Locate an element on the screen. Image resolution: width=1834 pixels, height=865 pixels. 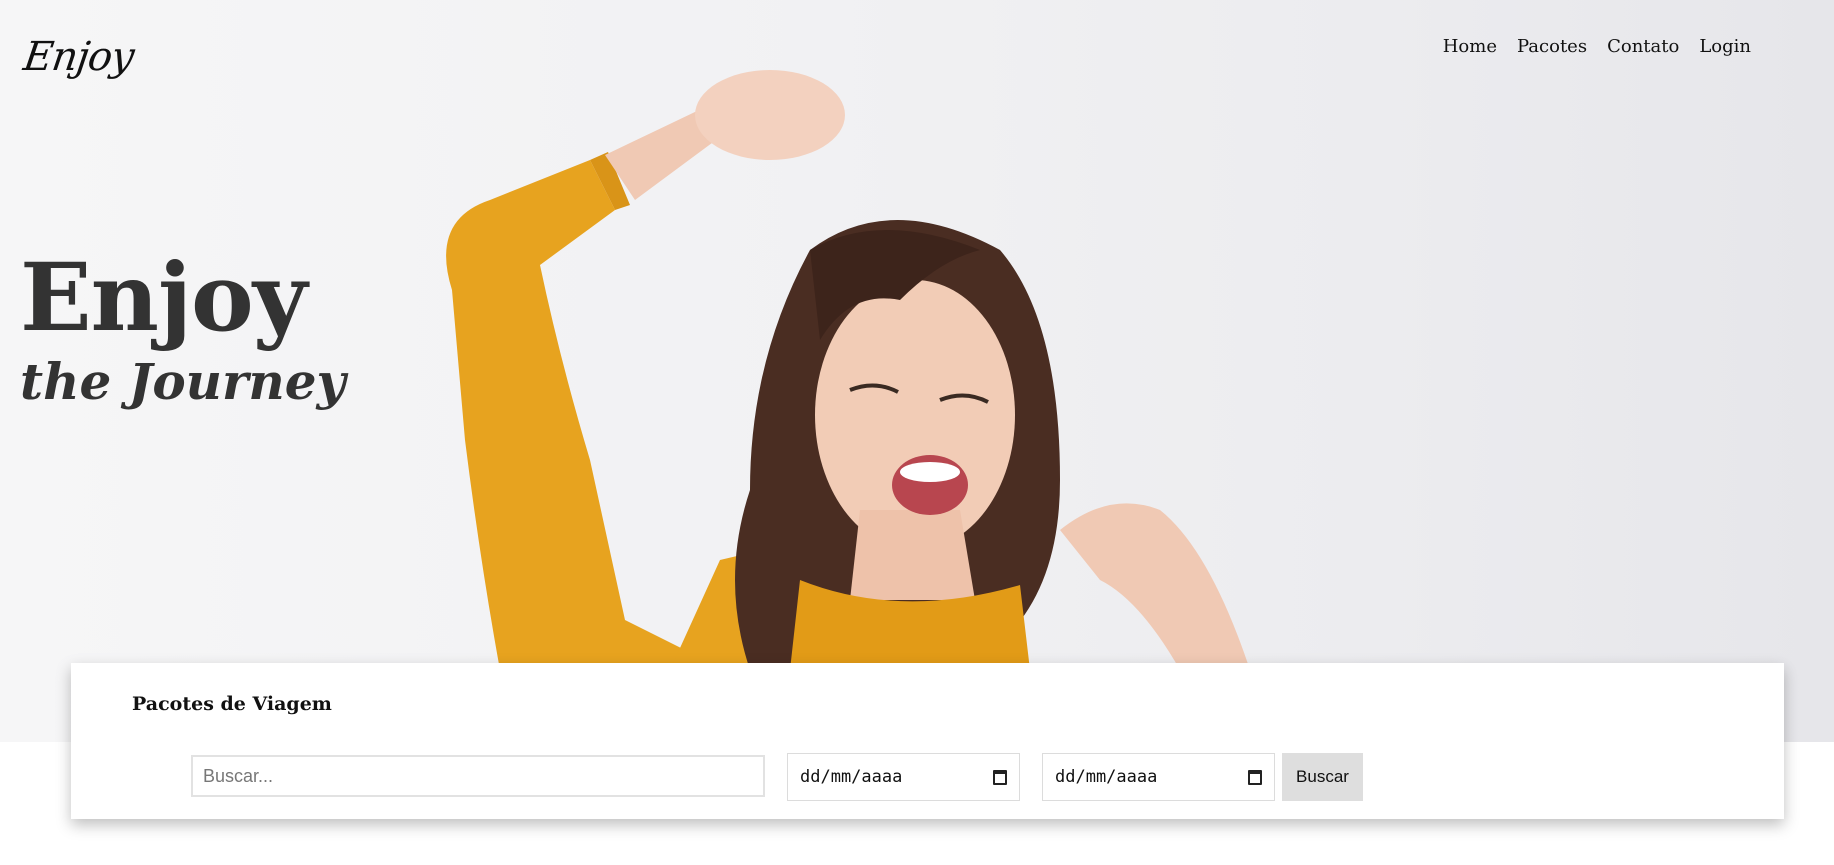
search-input is located at coordinates (478, 776).